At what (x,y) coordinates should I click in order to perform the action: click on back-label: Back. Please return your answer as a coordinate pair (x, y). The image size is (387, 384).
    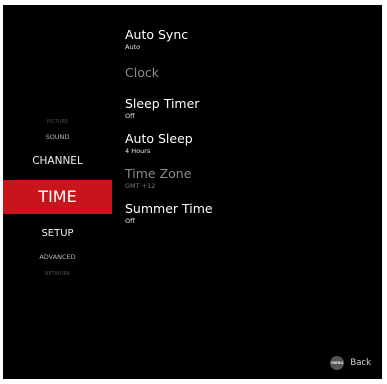
    Looking at the image, I should click on (360, 363).